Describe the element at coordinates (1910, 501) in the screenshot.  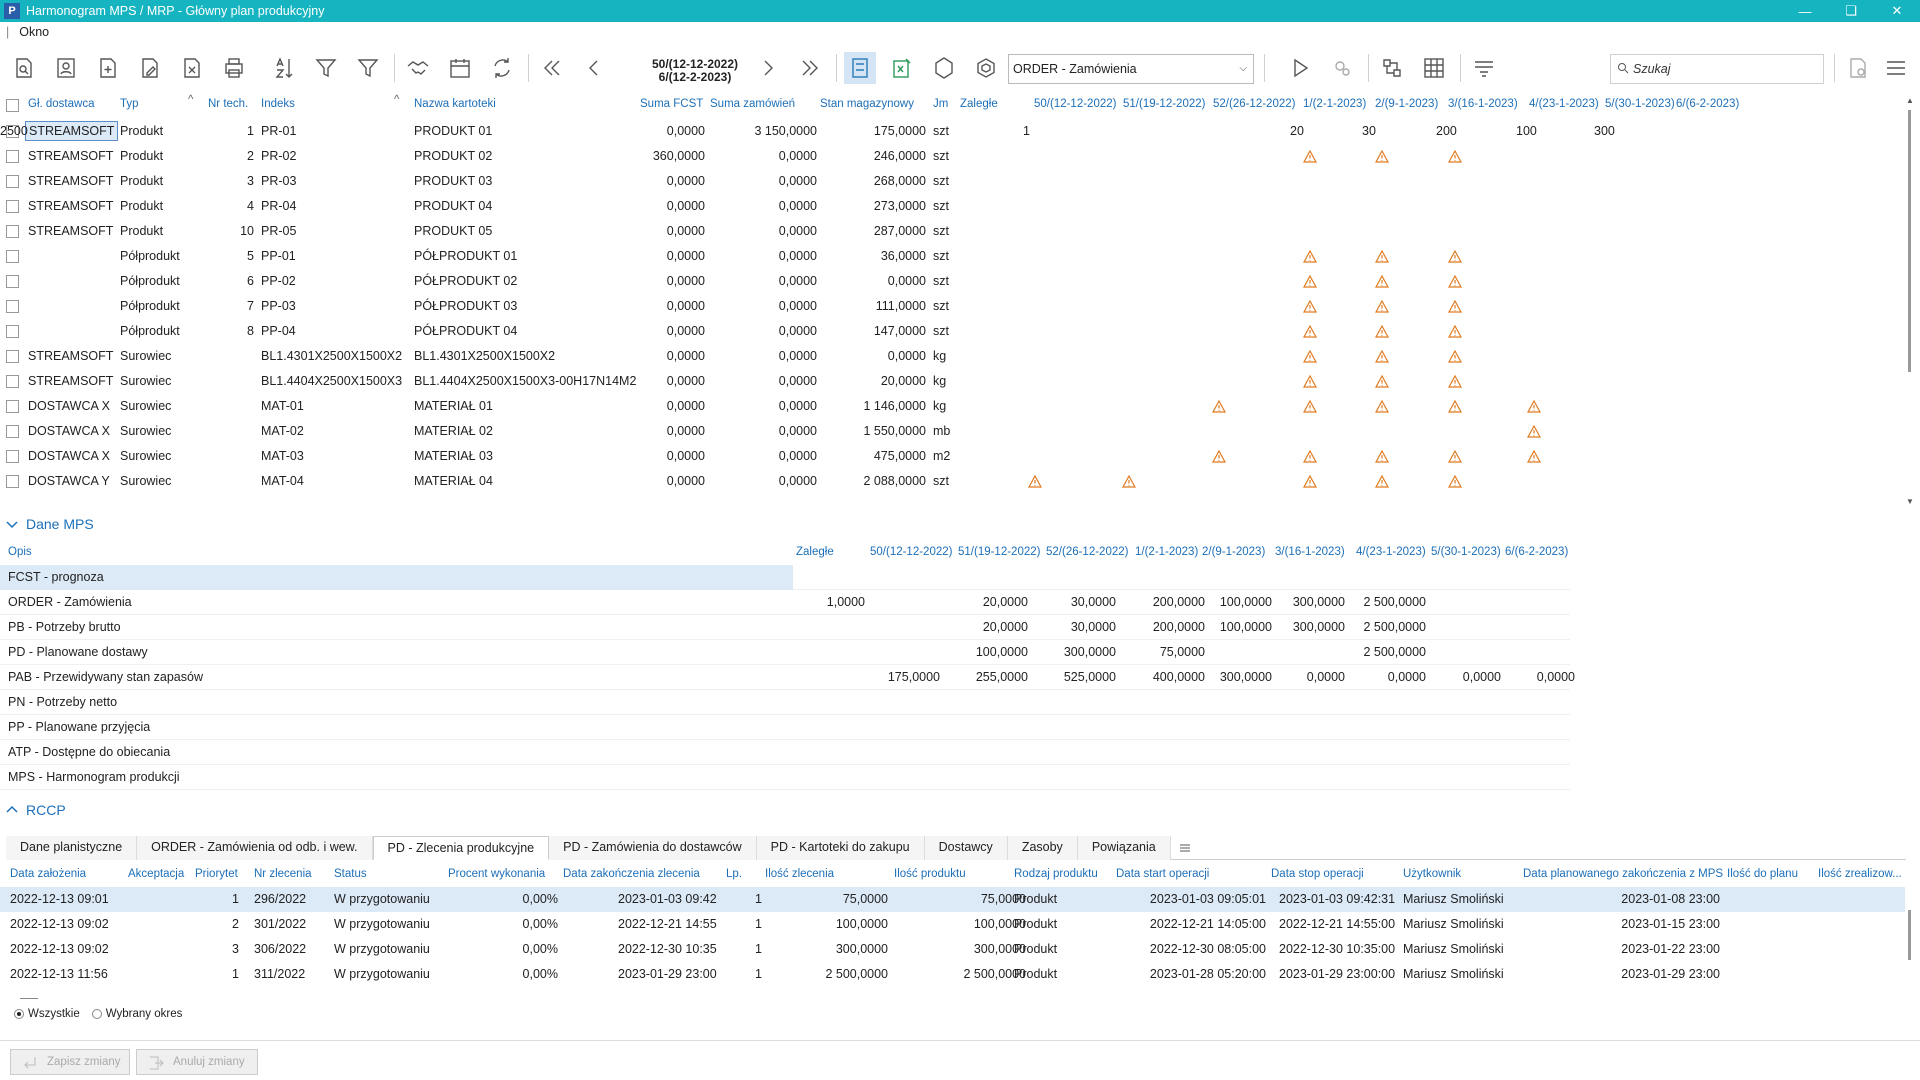
I see `scroll-down-icon: ▼` at that location.